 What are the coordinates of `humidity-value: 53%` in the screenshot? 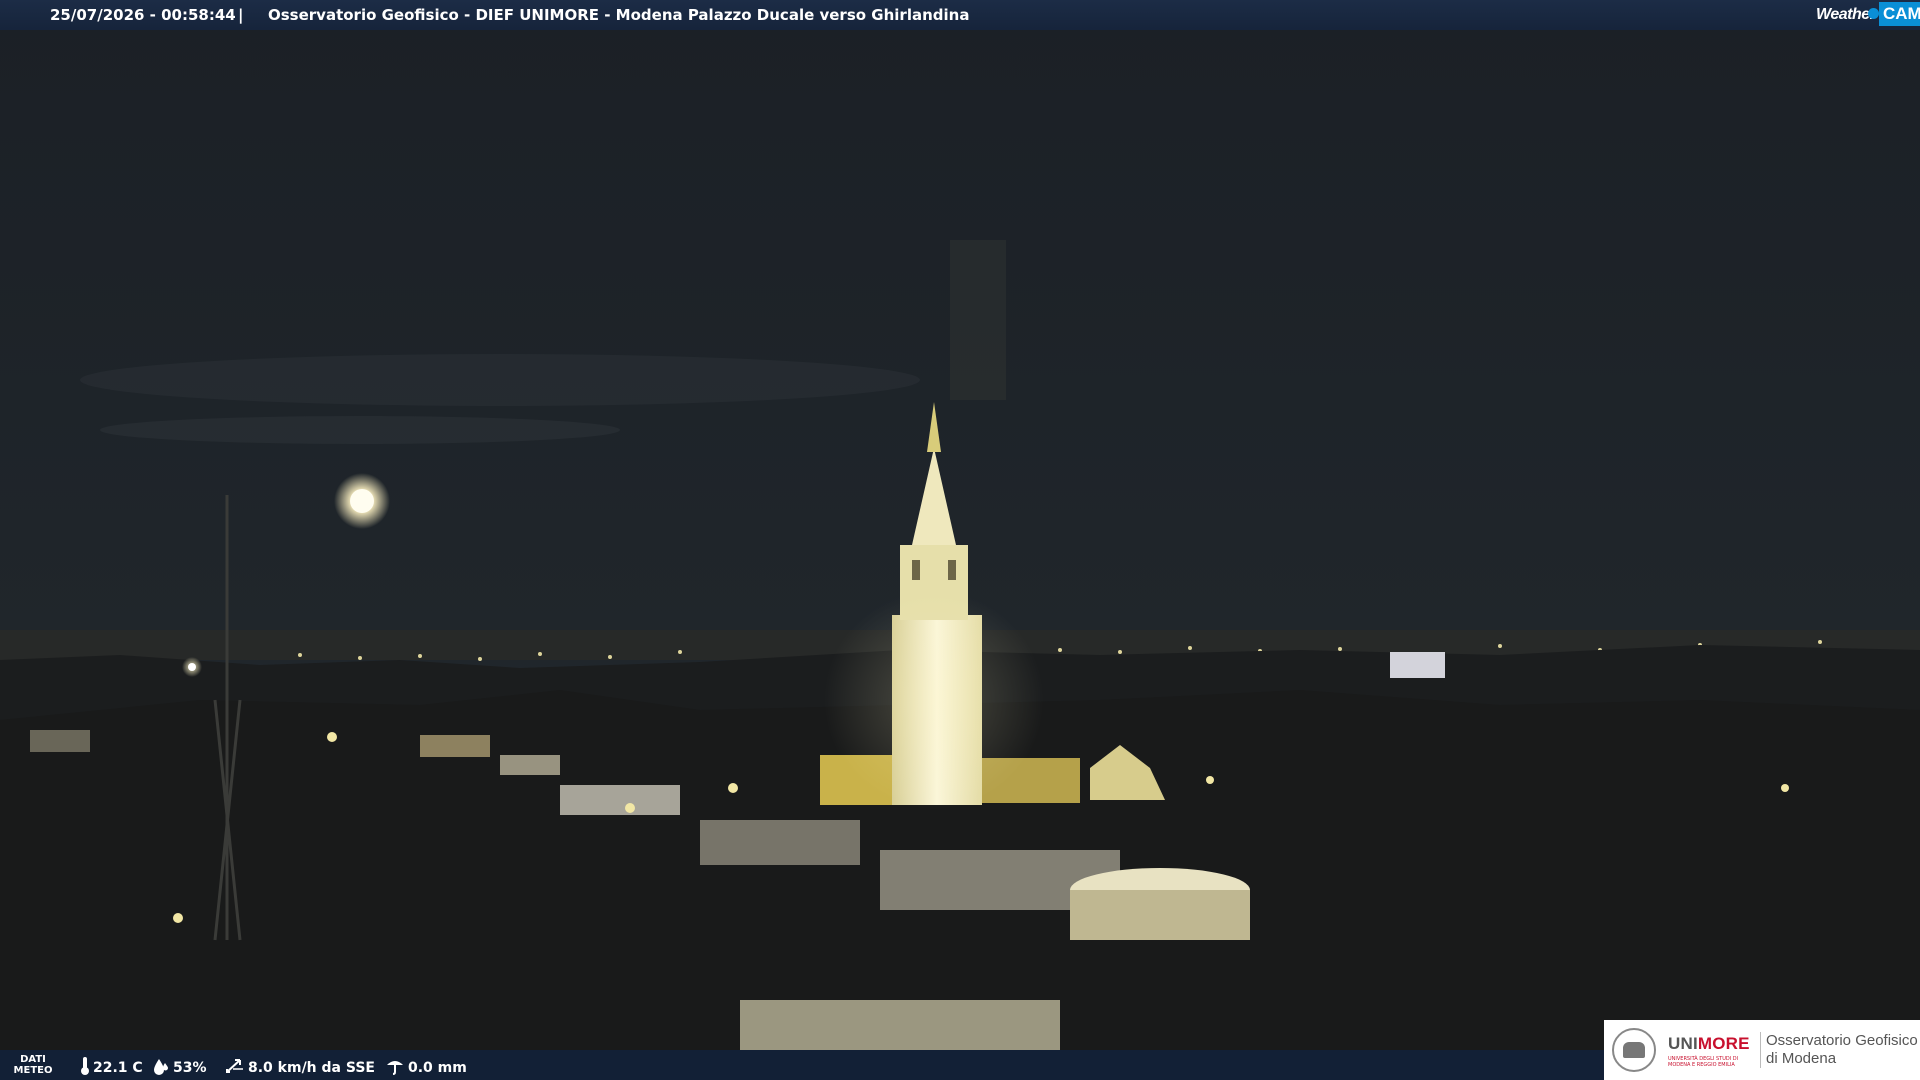 It's located at (190, 1068).